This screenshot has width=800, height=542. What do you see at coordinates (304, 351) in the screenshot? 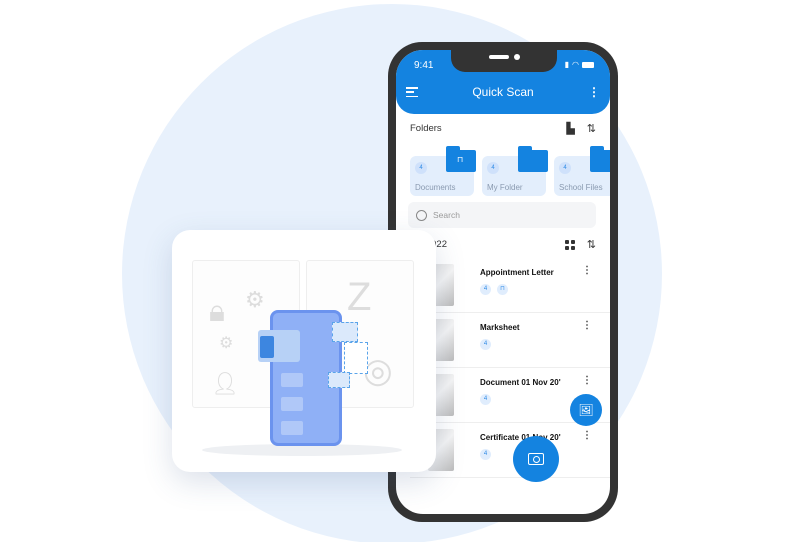
I see `illustration-card: 🔒︎ ⚙ ⚙ 👤︎ Z ◎` at bounding box center [304, 351].